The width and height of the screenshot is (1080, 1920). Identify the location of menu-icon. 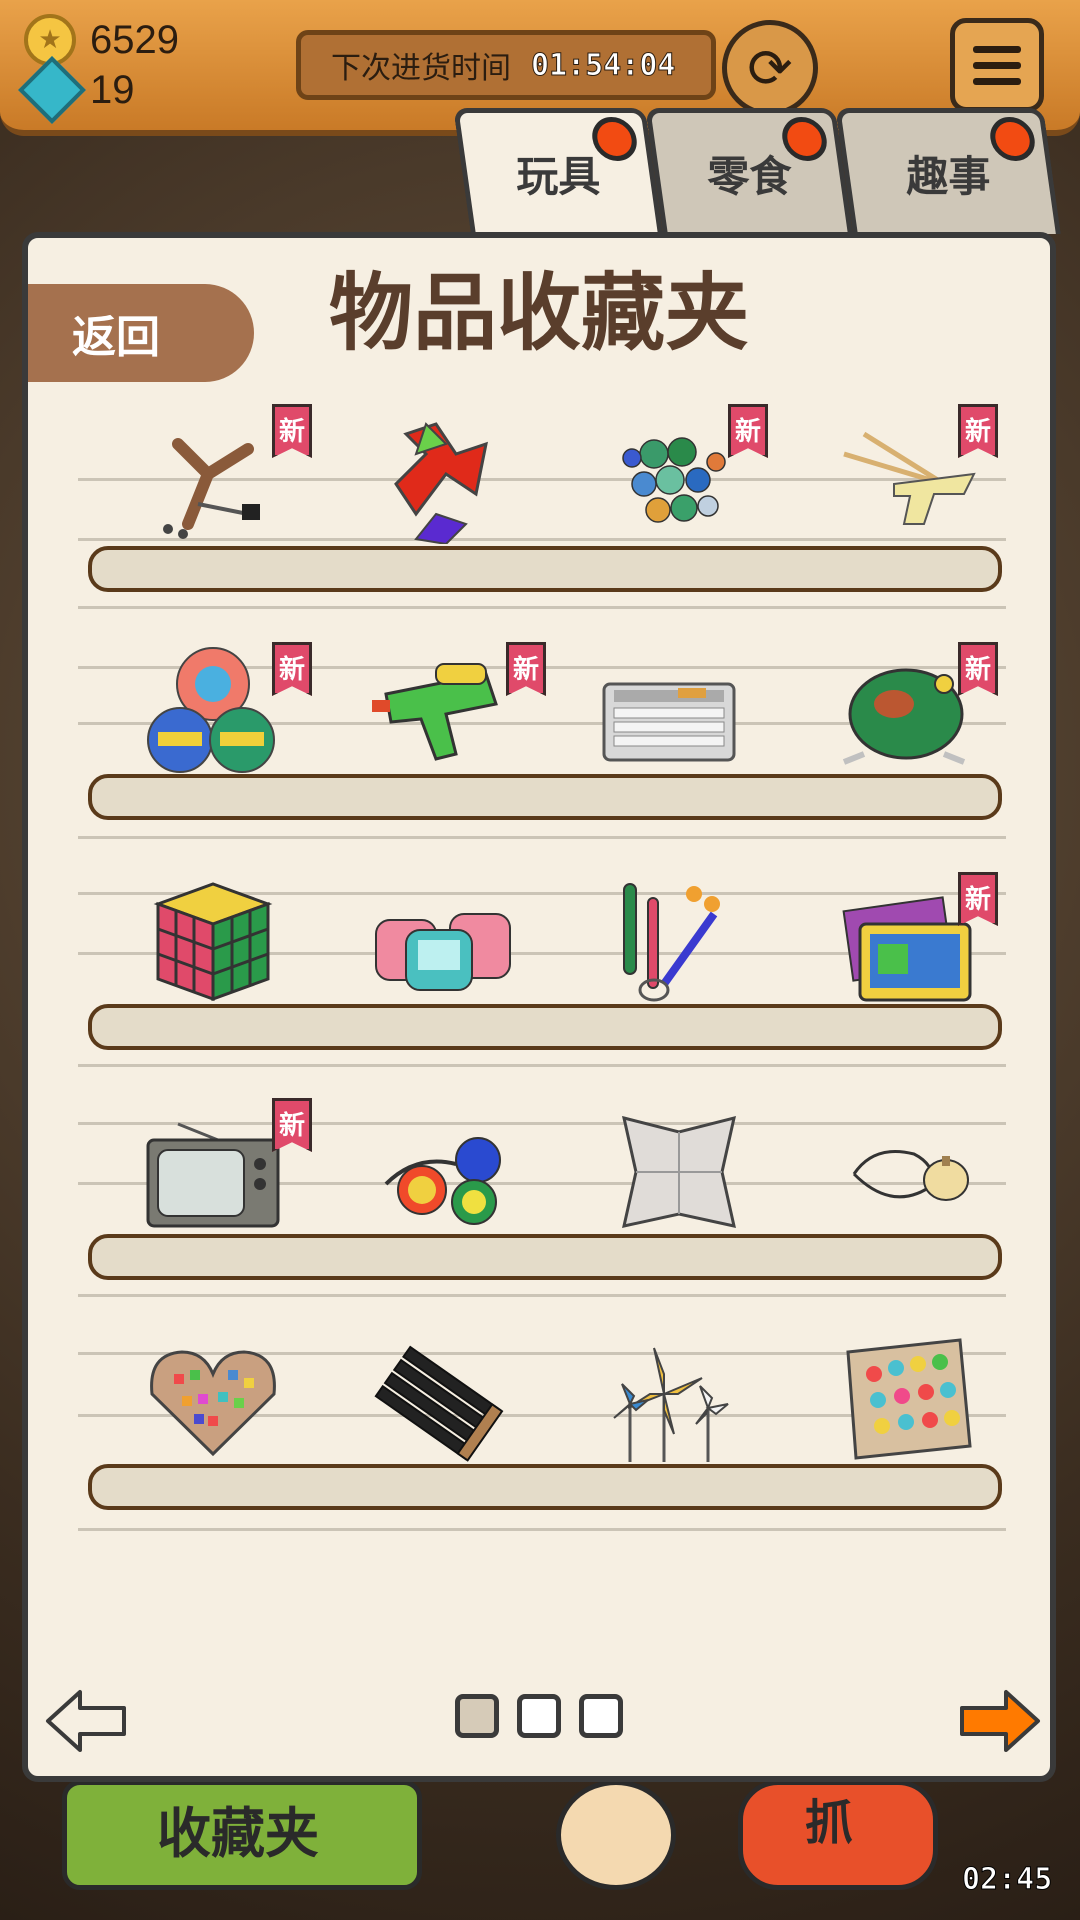
(997, 49).